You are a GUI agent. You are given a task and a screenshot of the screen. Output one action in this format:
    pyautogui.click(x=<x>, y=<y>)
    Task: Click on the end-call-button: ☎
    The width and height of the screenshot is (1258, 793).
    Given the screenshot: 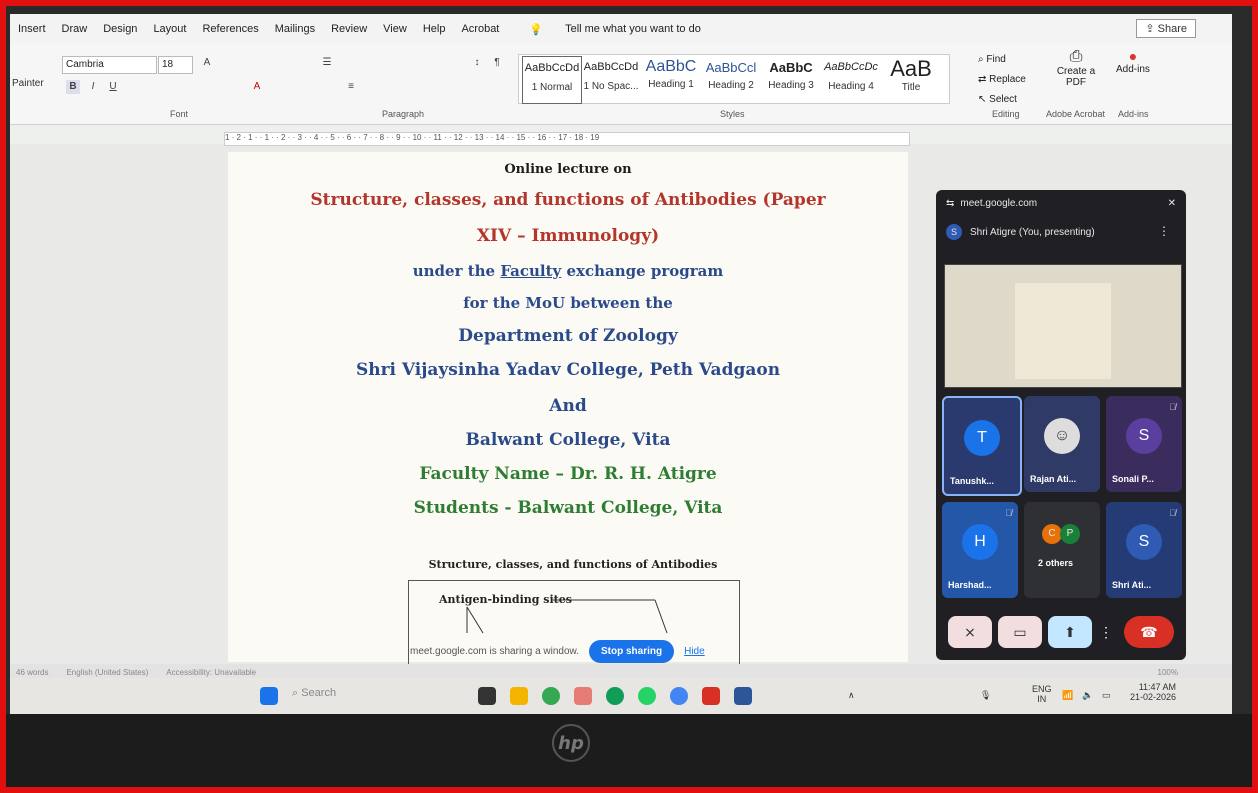 What is the action you would take?
    pyautogui.click(x=1149, y=632)
    